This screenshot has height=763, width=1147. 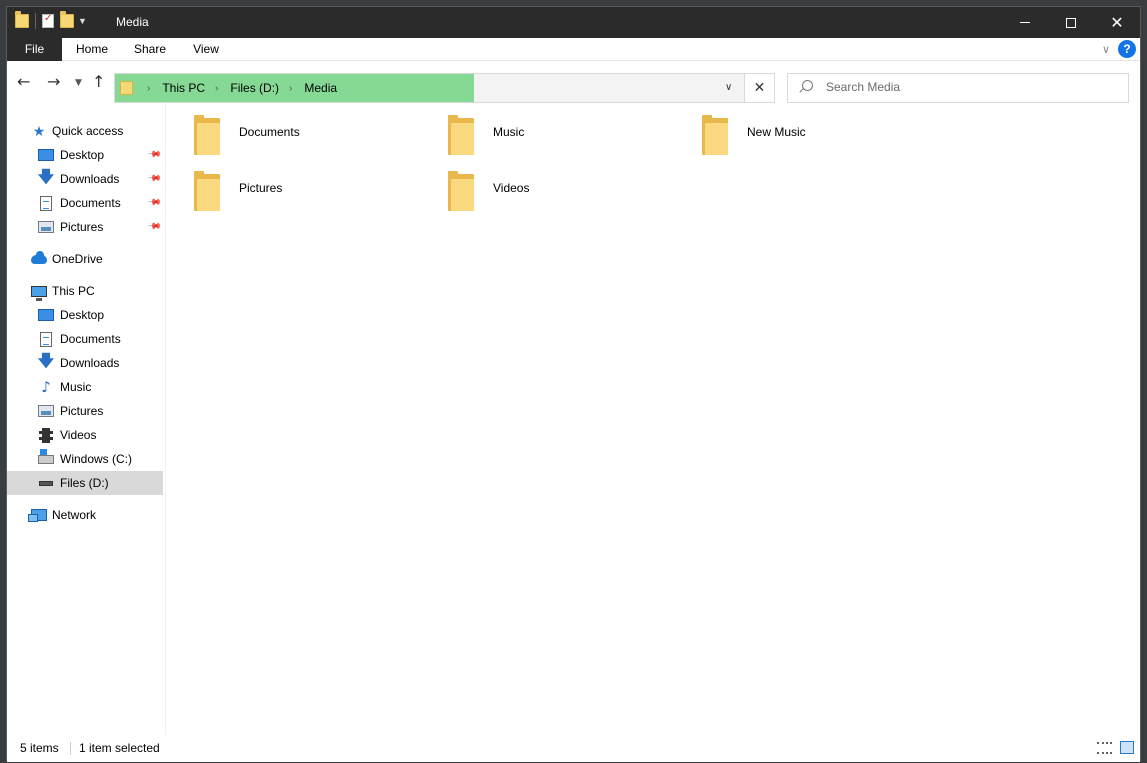 I want to click on customize-dropdown-icon: ▼, so click(x=82, y=21).